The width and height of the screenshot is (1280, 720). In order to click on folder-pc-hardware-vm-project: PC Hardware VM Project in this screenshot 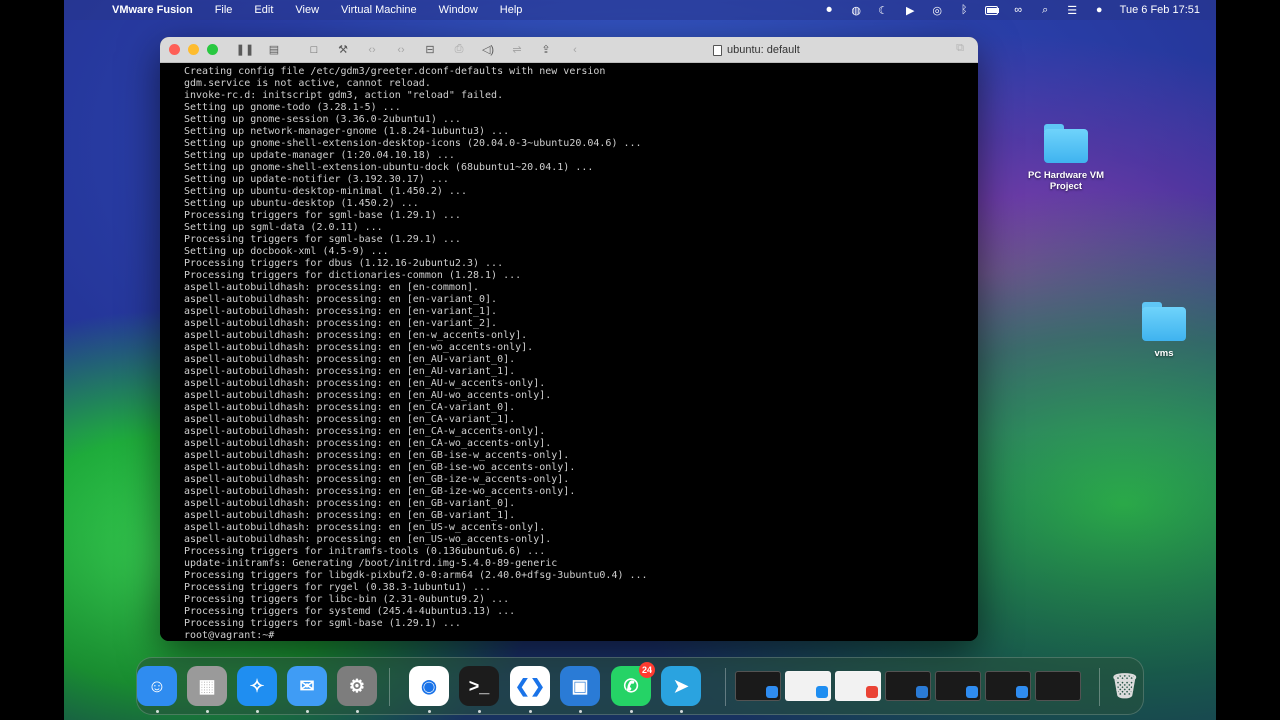, I will do `click(1066, 158)`.